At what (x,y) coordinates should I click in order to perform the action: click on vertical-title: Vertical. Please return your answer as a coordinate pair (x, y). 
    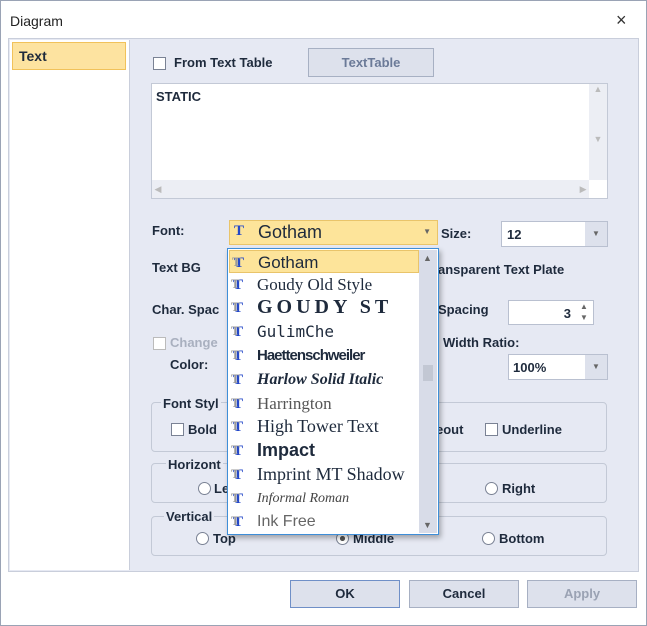
    Looking at the image, I should click on (189, 516).